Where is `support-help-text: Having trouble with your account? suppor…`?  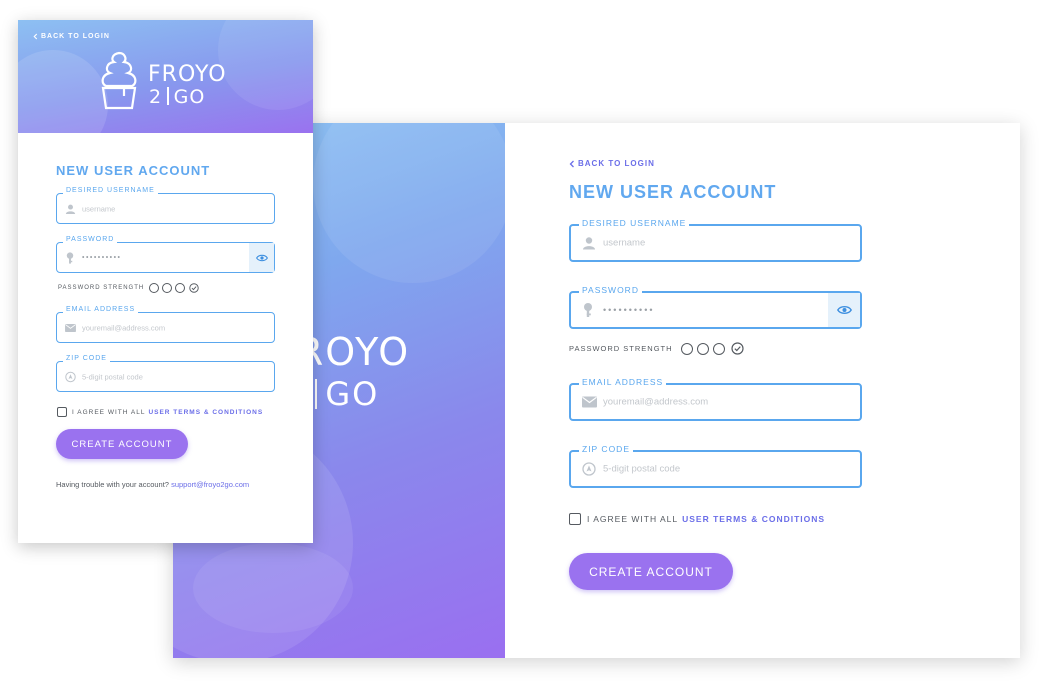
support-help-text: Having trouble with your account? suppor… is located at coordinates (152, 484).